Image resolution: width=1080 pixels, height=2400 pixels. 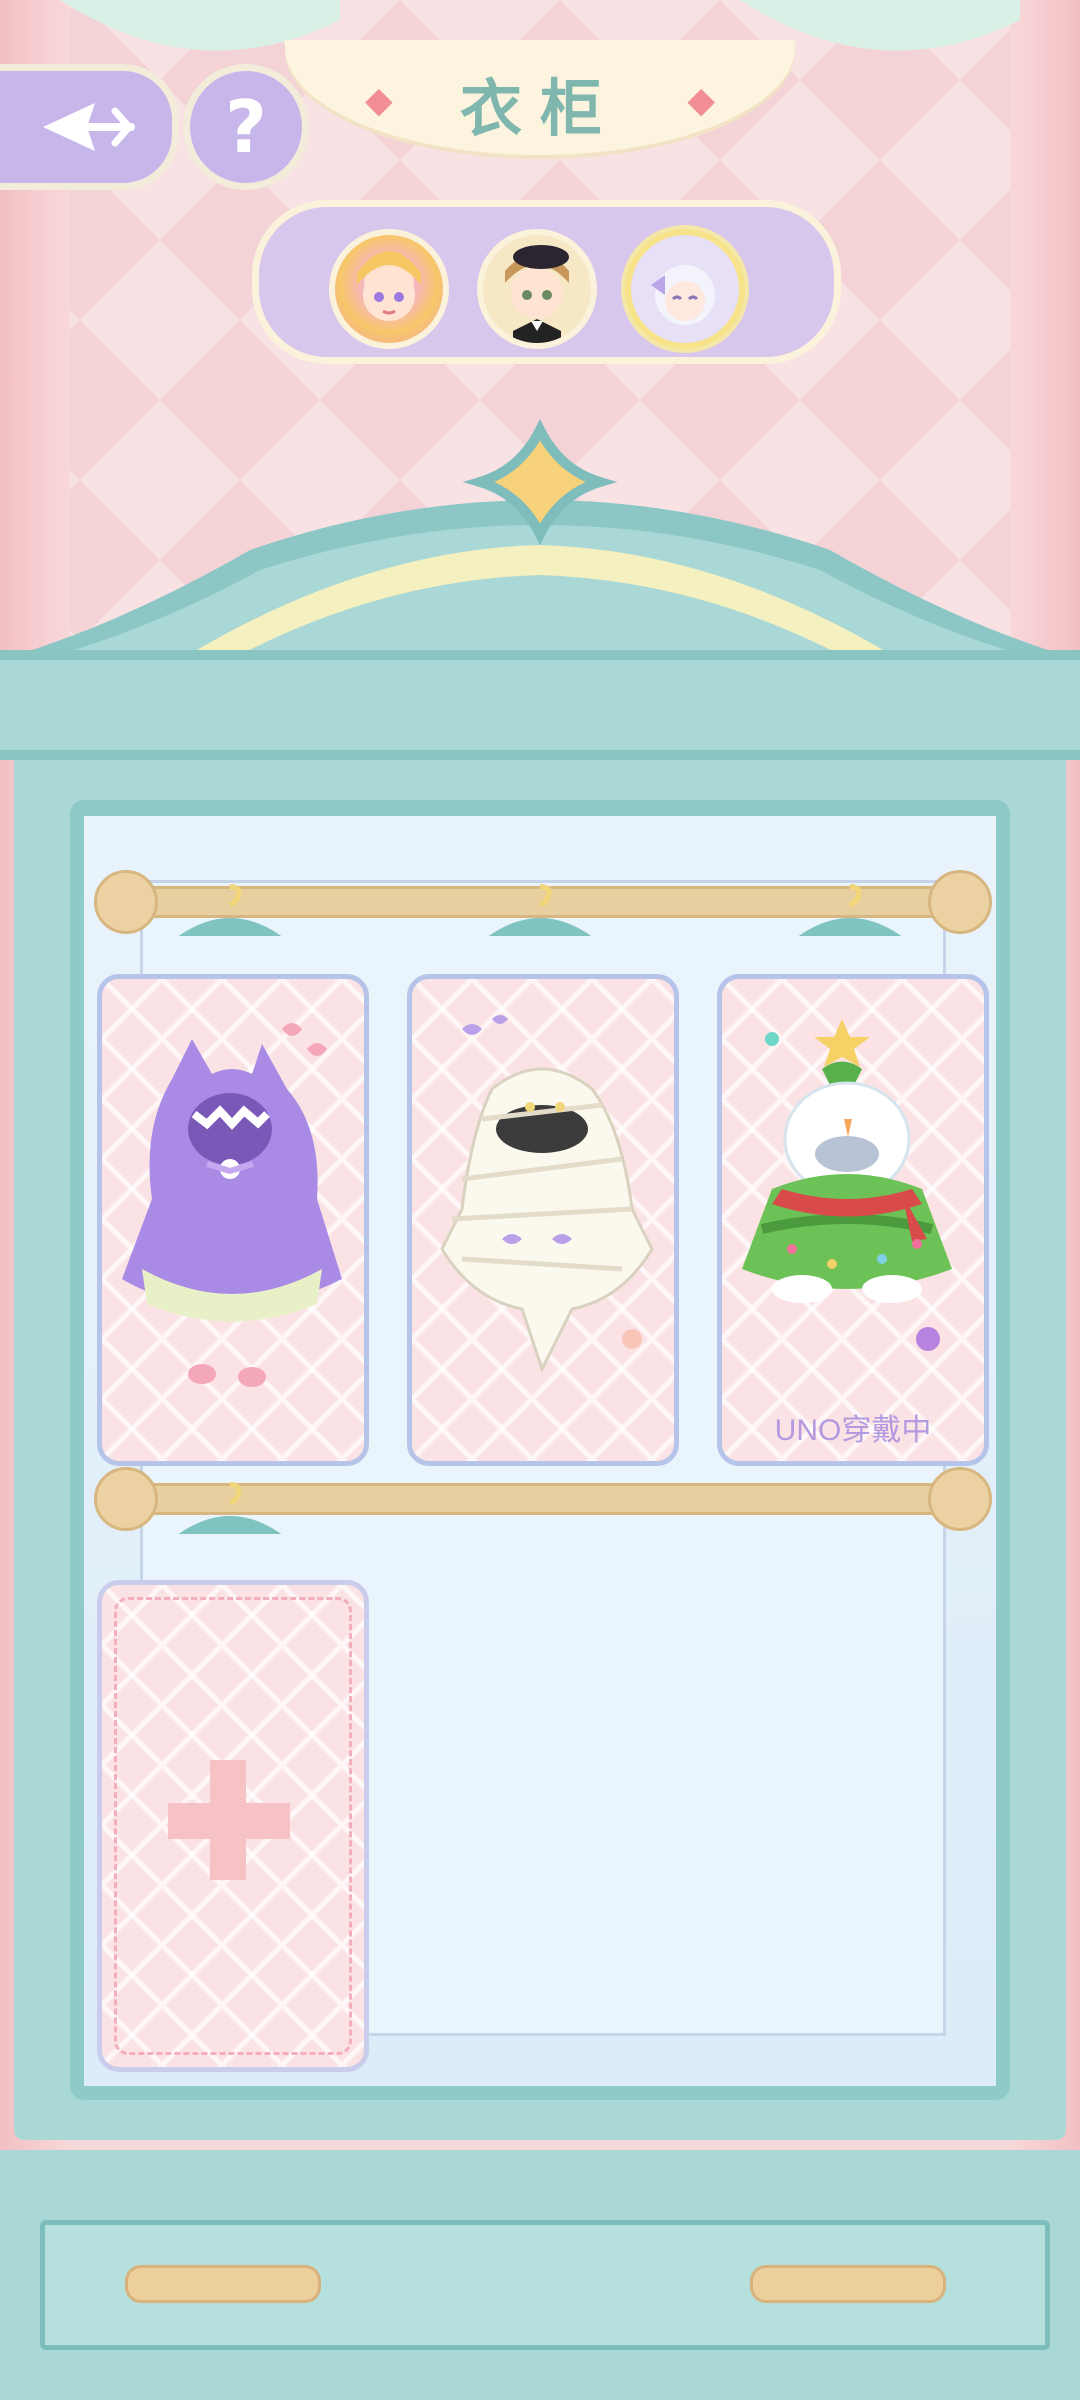 What do you see at coordinates (537, 294) in the screenshot?
I see `brown-hair-face-icon` at bounding box center [537, 294].